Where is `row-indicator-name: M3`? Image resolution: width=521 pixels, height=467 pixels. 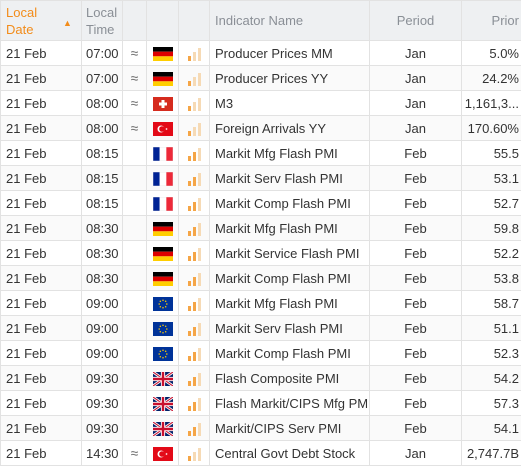
row-indicator-name: M3 is located at coordinates (289, 103).